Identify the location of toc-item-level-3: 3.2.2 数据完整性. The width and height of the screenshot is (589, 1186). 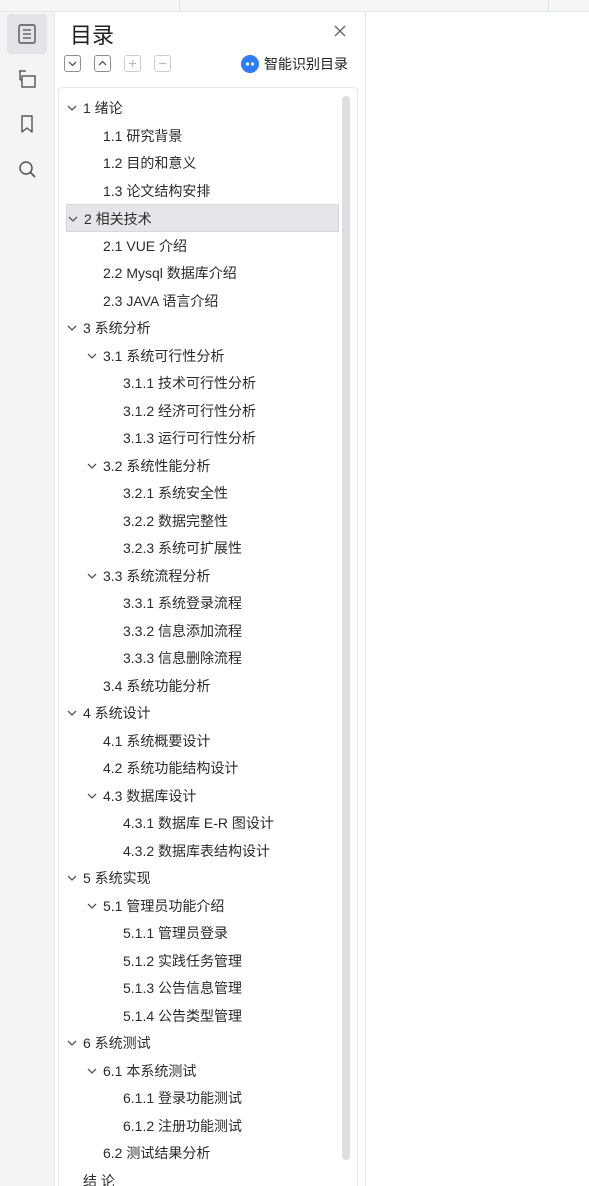
(202, 521).